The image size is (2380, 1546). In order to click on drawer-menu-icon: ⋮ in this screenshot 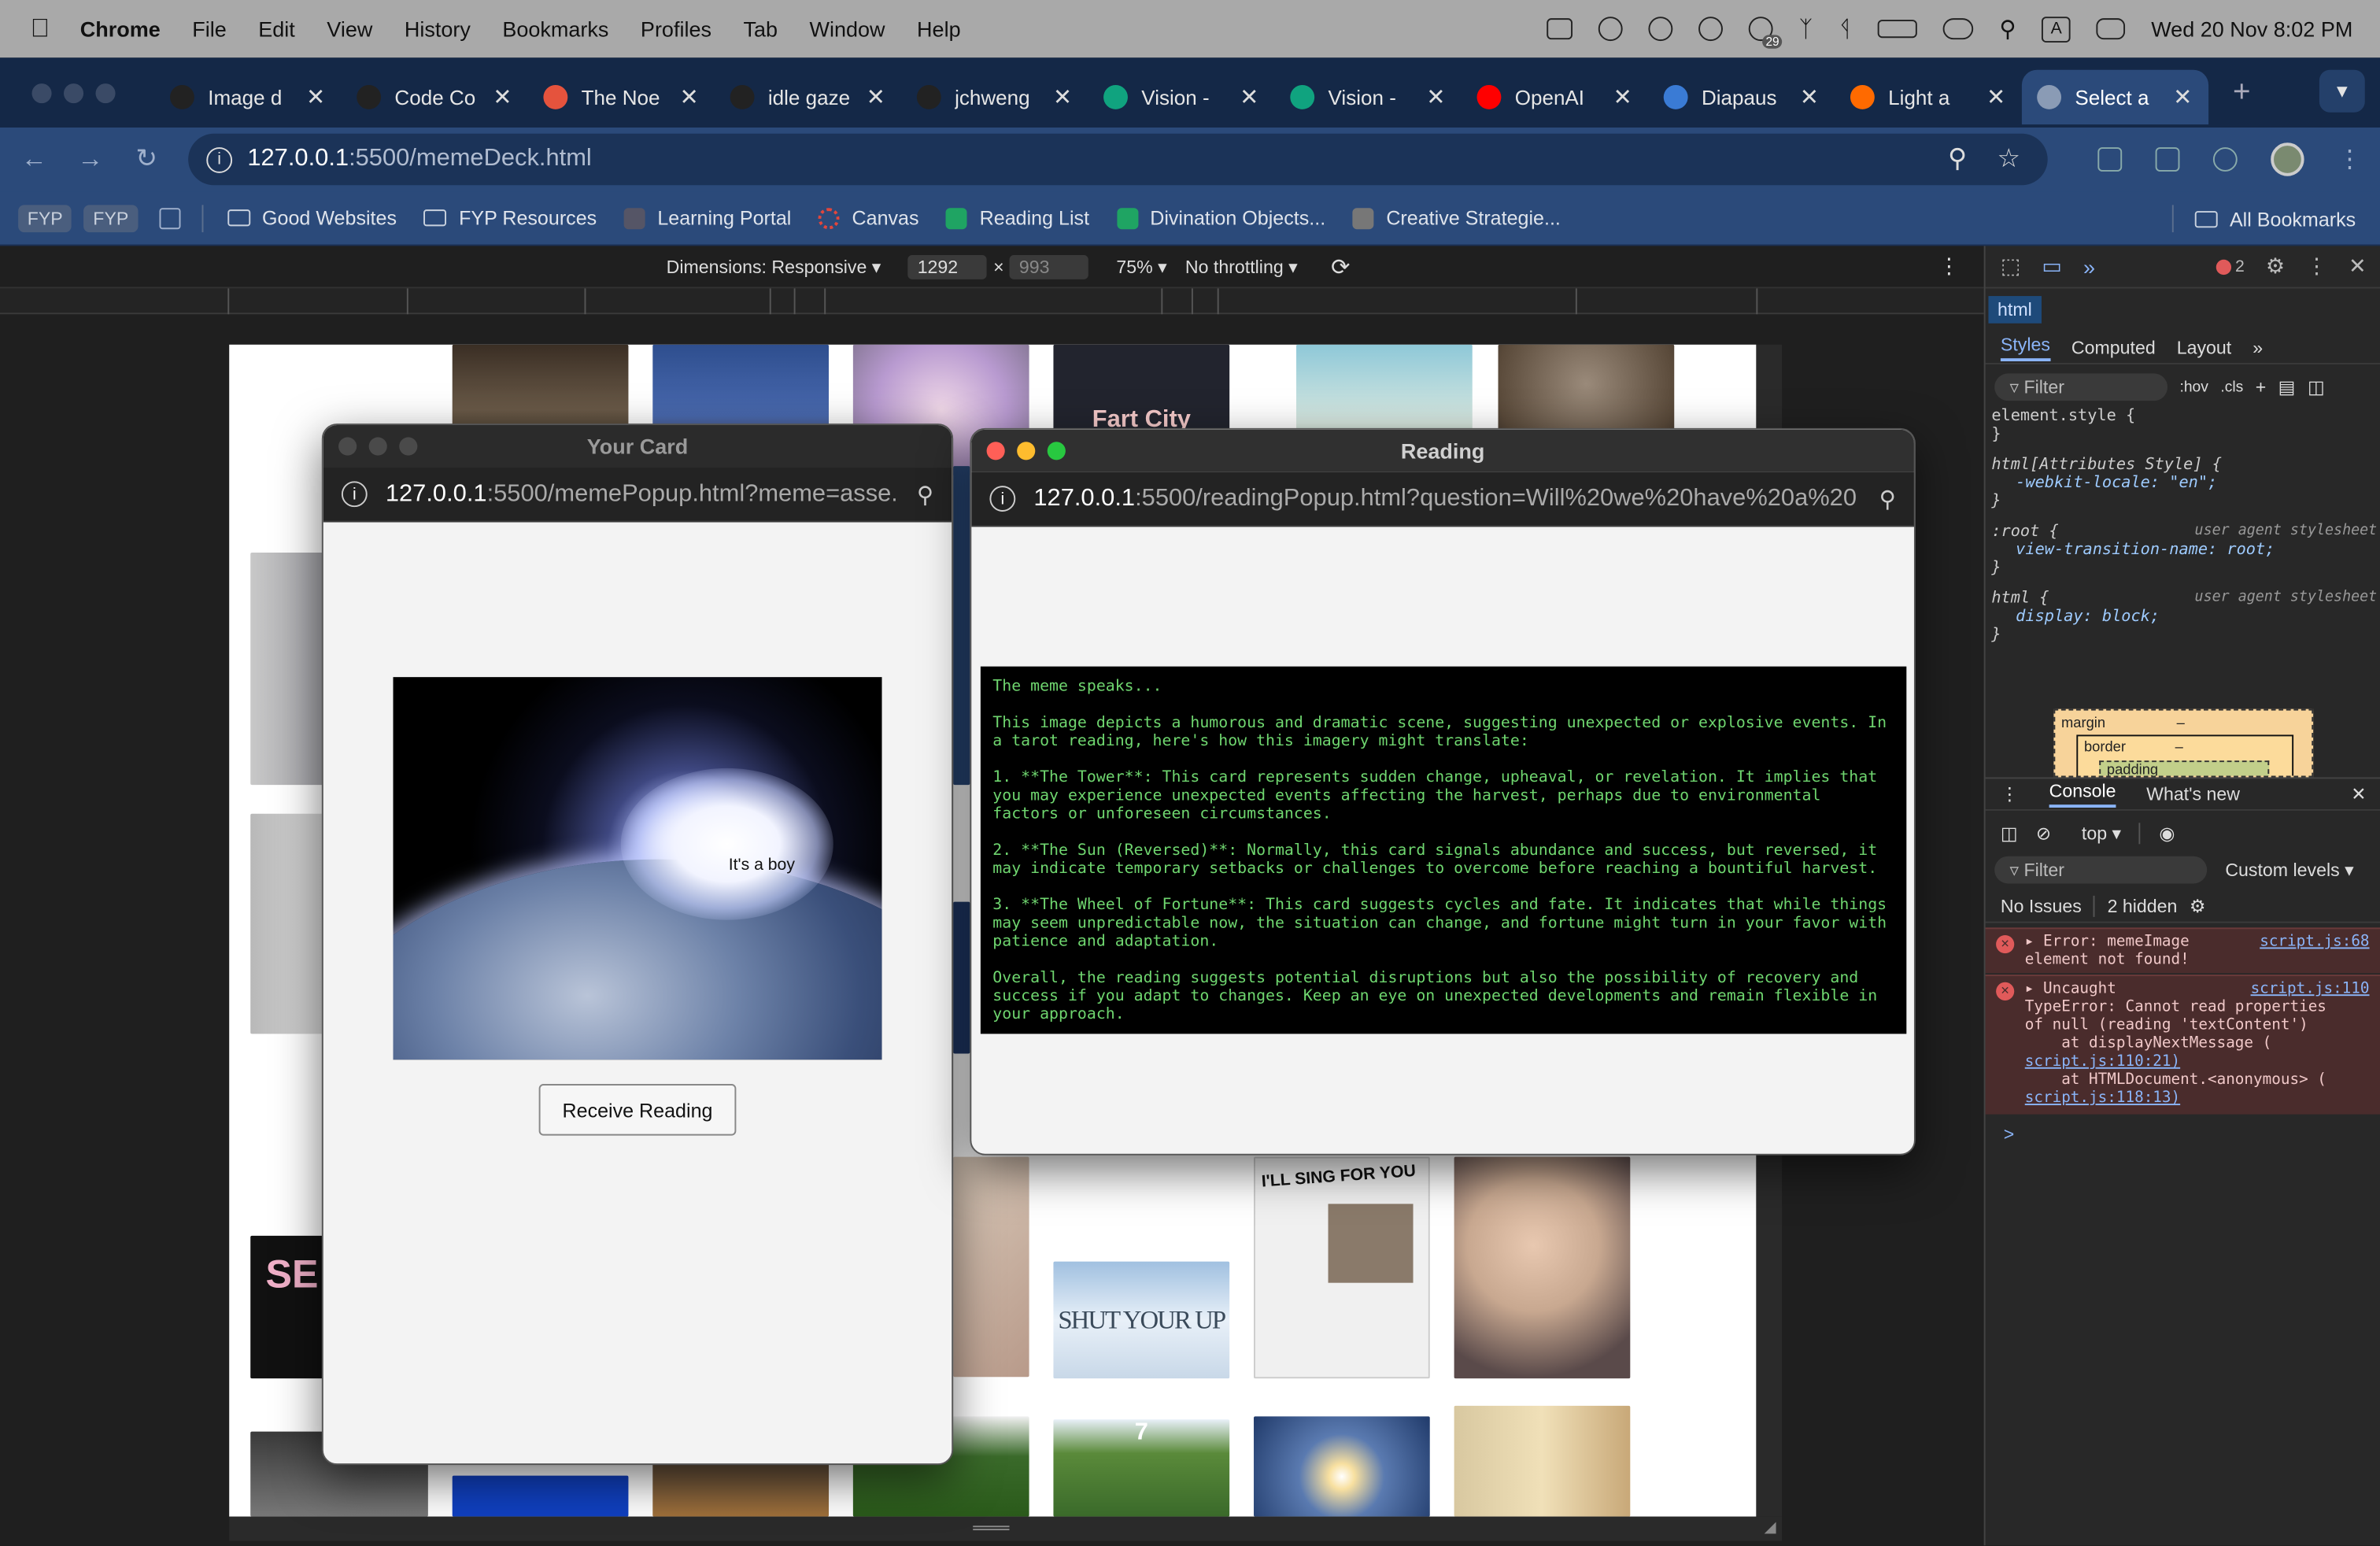, I will do `click(2010, 793)`.